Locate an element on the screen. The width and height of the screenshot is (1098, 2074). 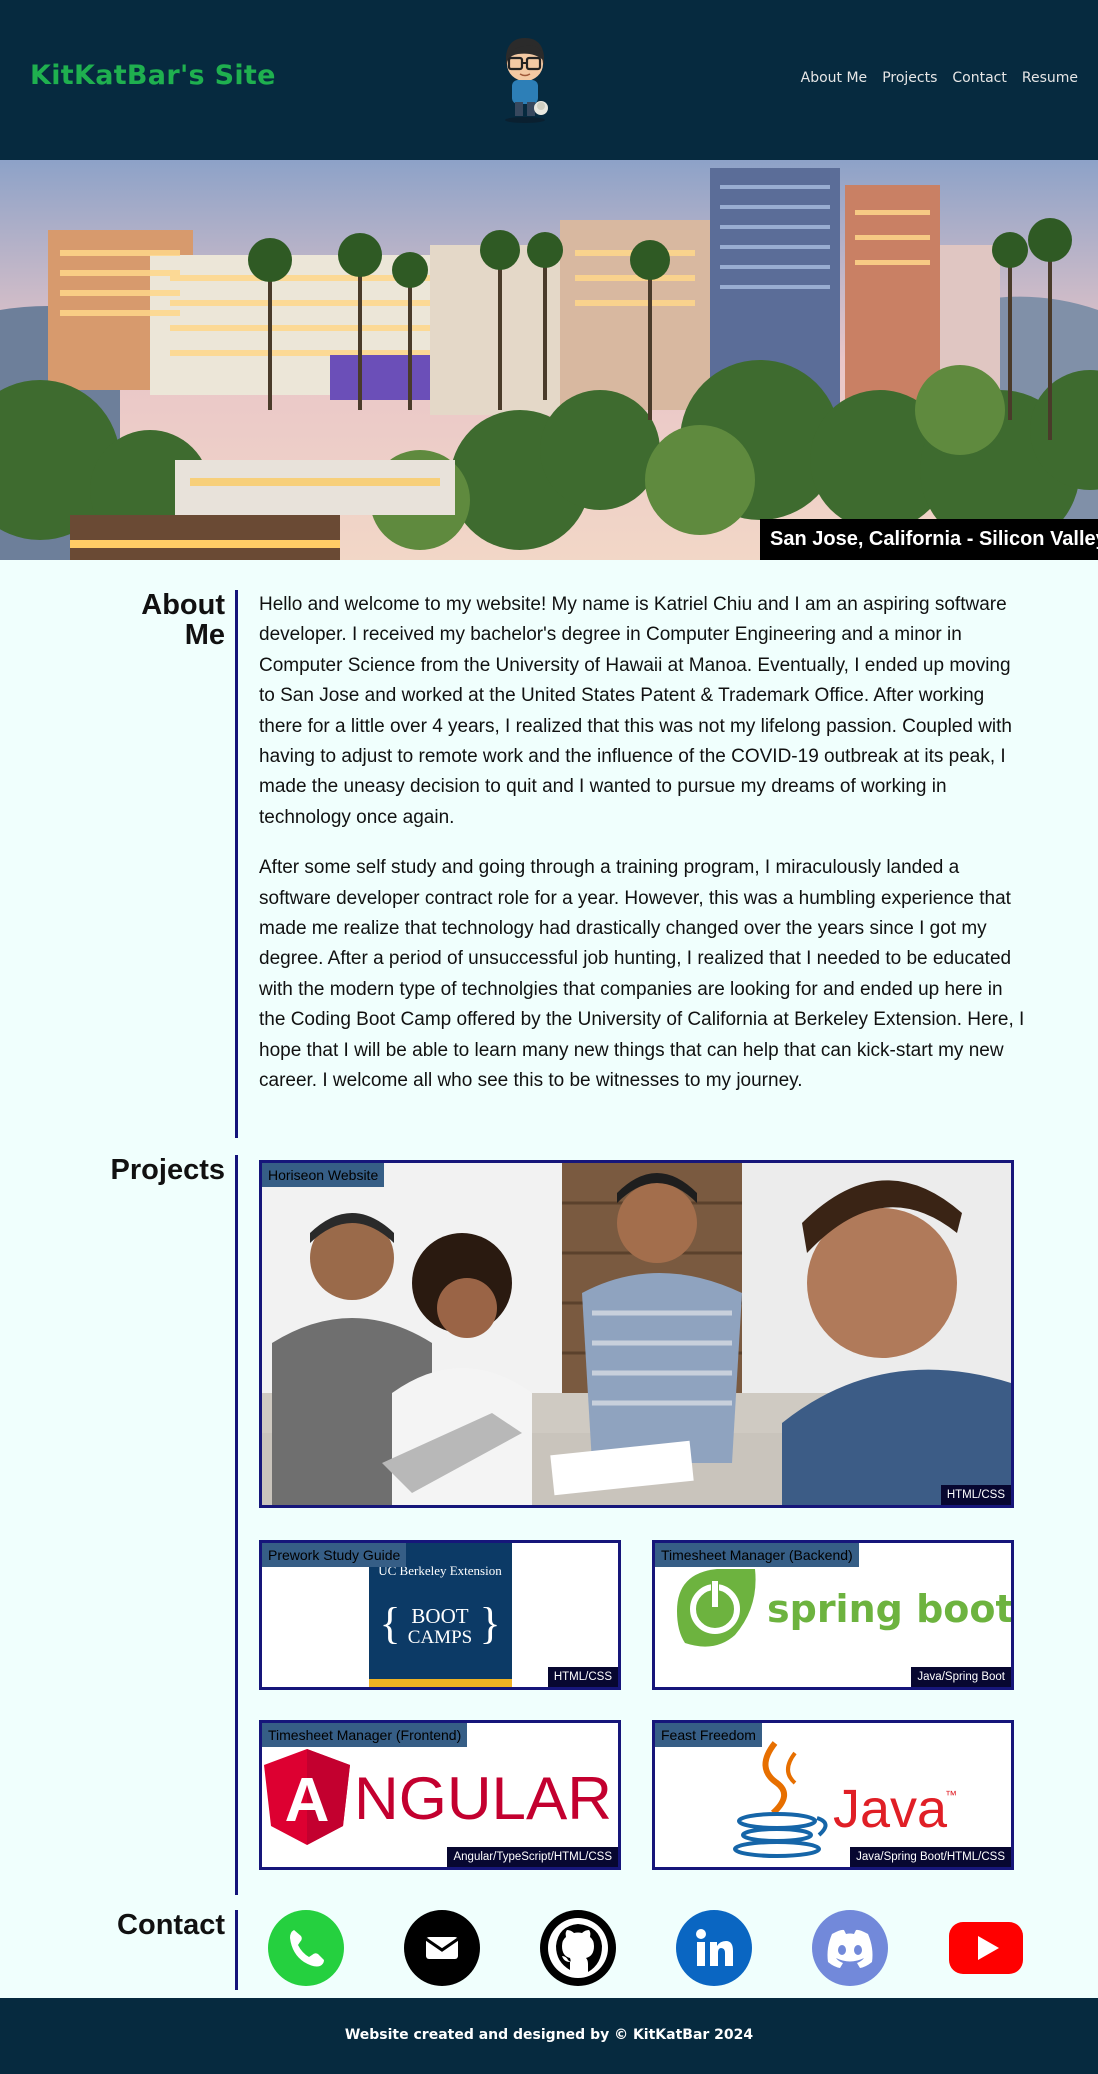
project-tech: Java/Spring Boot is located at coordinates (961, 1677).